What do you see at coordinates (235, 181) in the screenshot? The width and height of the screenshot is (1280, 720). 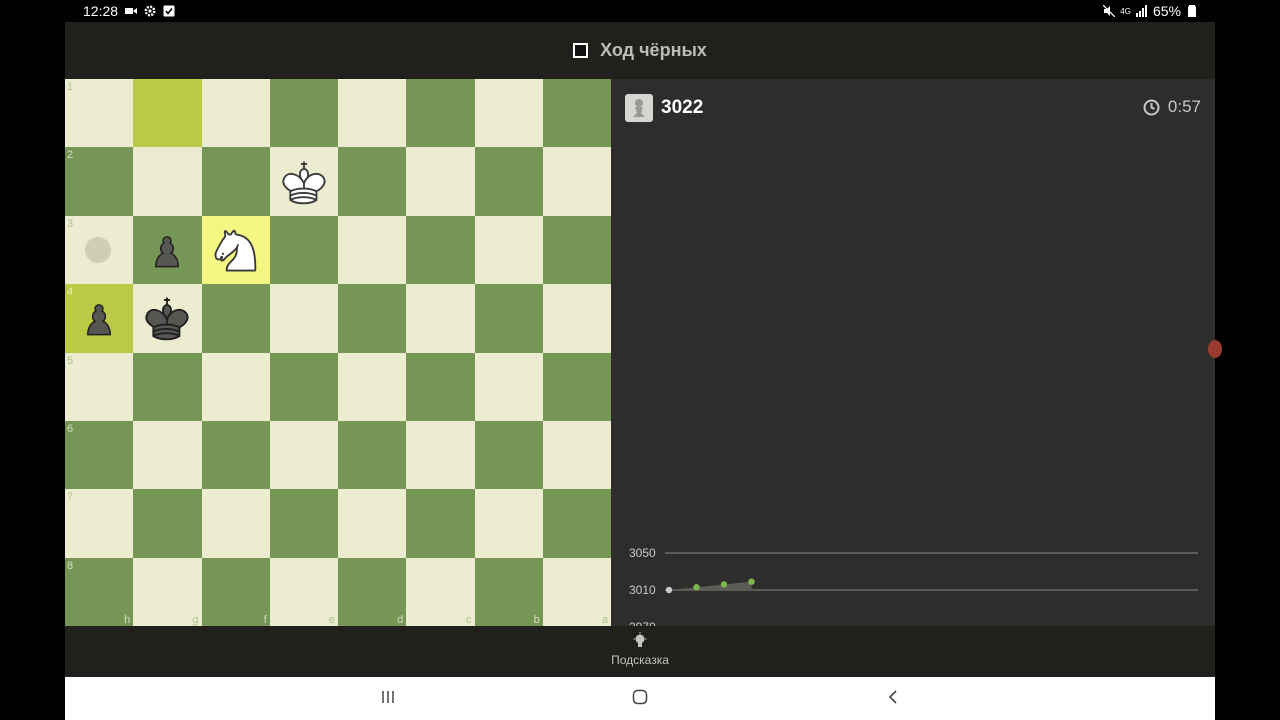 I see `square-f2` at bounding box center [235, 181].